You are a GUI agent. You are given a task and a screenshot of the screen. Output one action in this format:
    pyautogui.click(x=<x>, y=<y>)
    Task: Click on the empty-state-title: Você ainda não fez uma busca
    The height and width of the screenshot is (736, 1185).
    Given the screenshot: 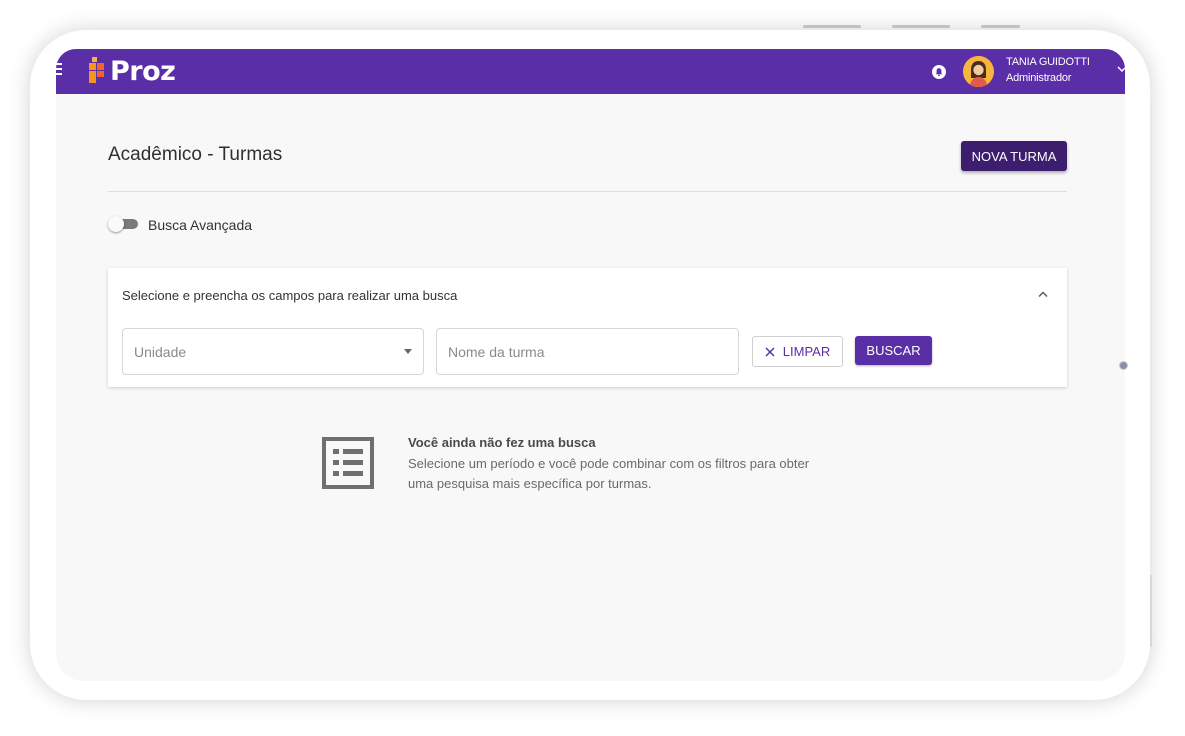 What is the action you would take?
    pyautogui.click(x=502, y=442)
    